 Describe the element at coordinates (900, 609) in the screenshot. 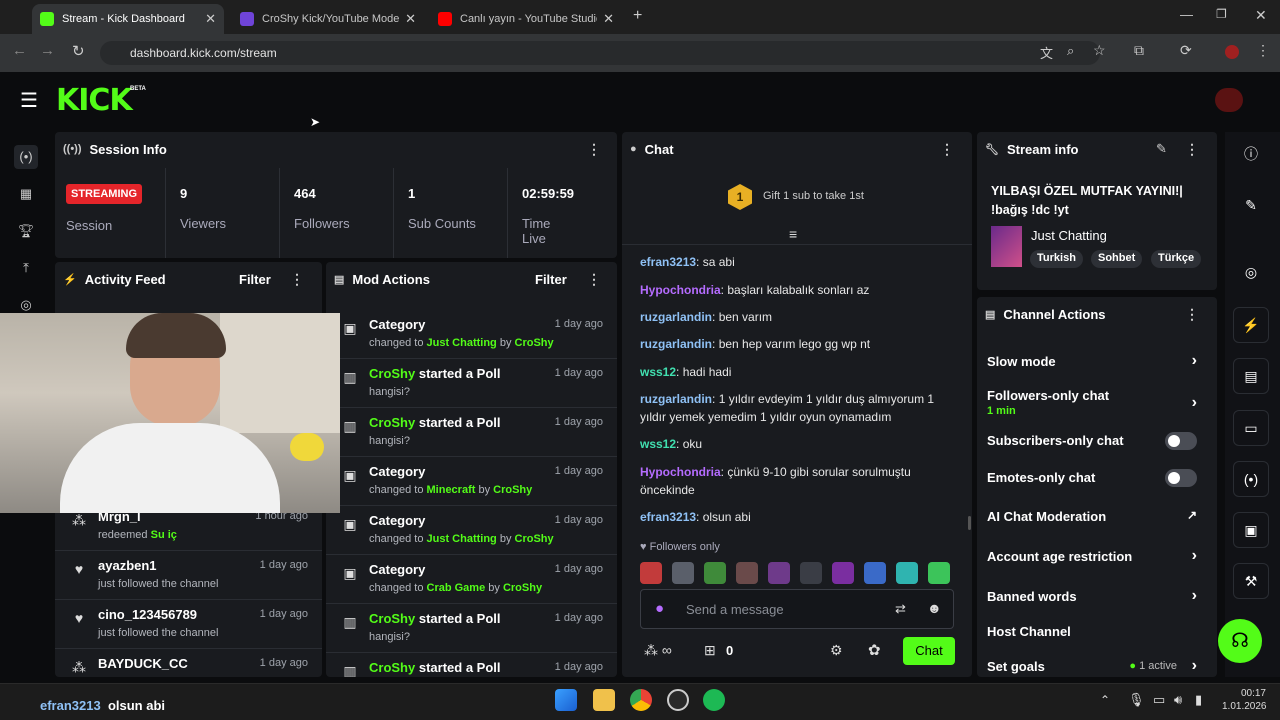

I see `translate-icon: ⇄` at that location.